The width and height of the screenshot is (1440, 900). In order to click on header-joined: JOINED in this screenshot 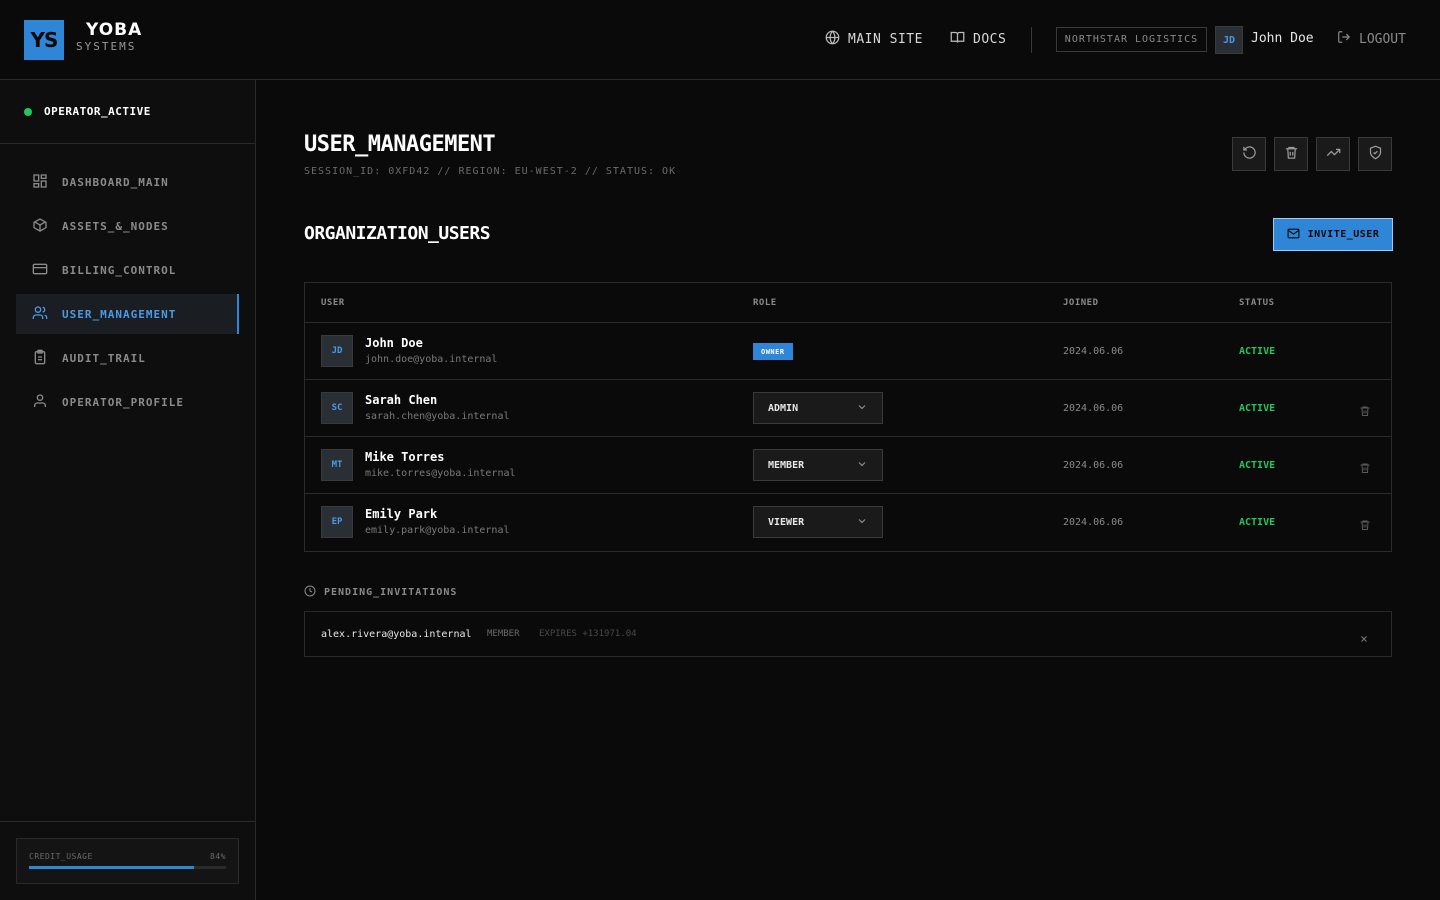, I will do `click(1081, 303)`.